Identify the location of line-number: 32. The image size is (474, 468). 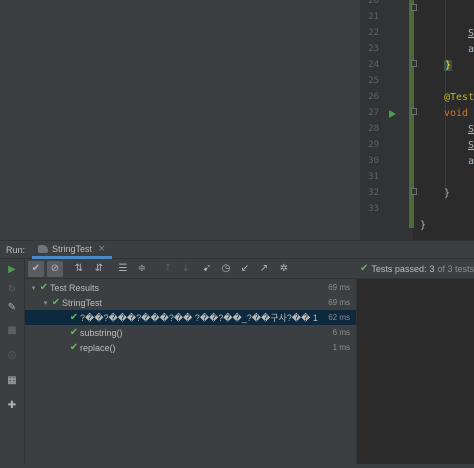
(373, 193).